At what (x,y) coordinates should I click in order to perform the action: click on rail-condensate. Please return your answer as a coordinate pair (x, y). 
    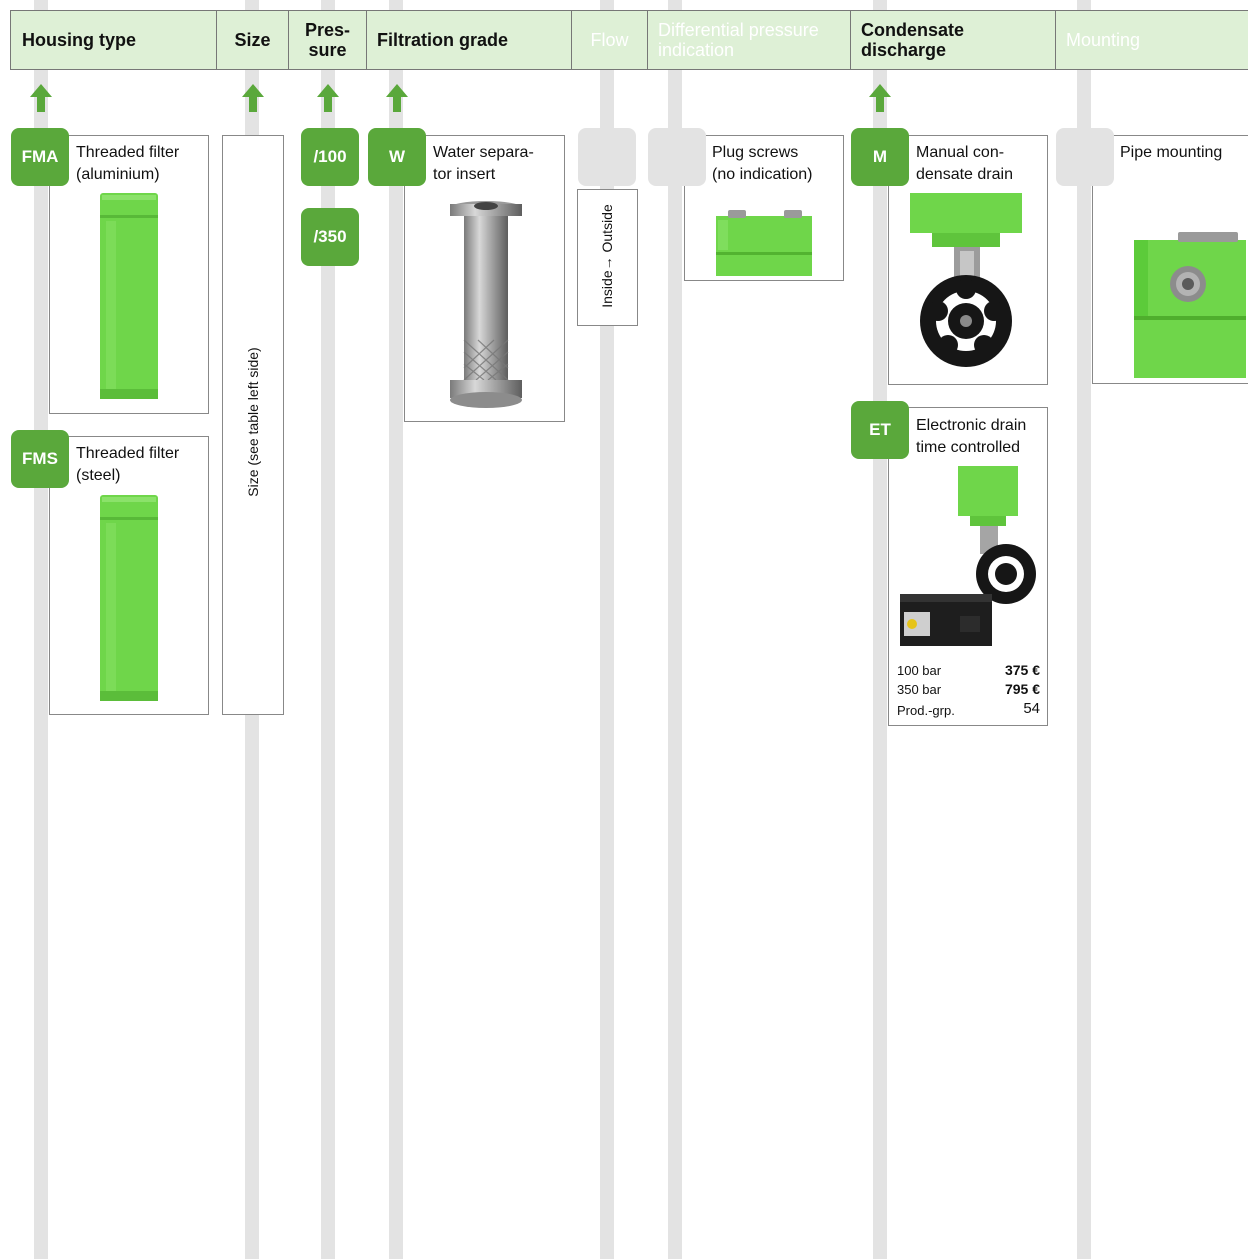
    Looking at the image, I should click on (880, 629).